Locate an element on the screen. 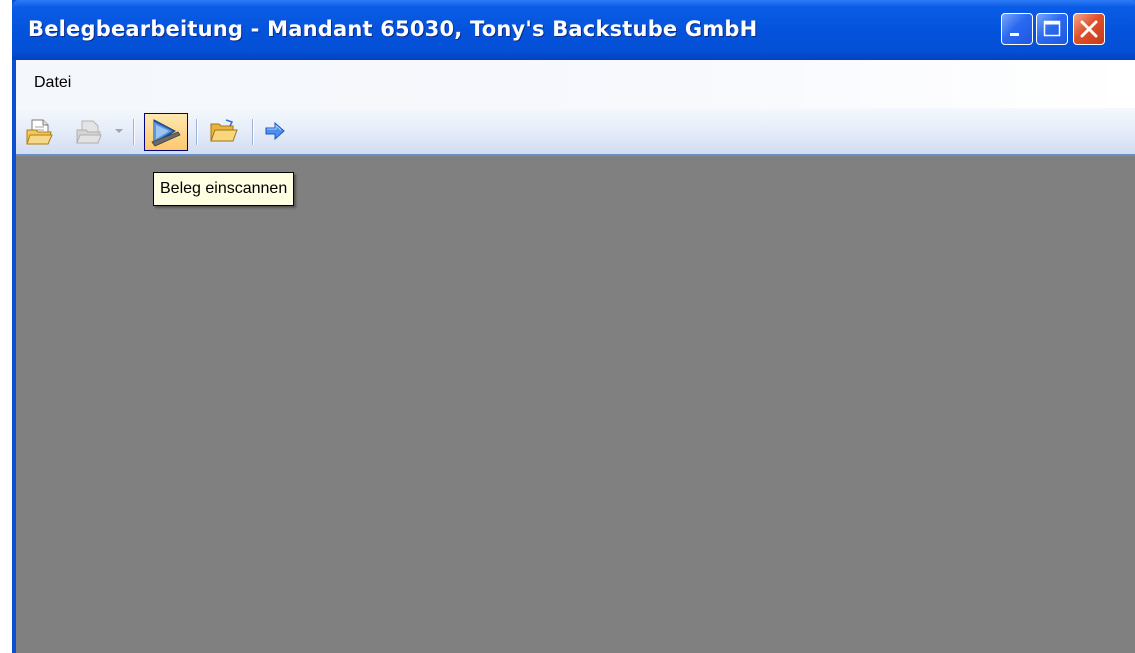 This screenshot has width=1135, height=653. toolbar is located at coordinates (575, 132).